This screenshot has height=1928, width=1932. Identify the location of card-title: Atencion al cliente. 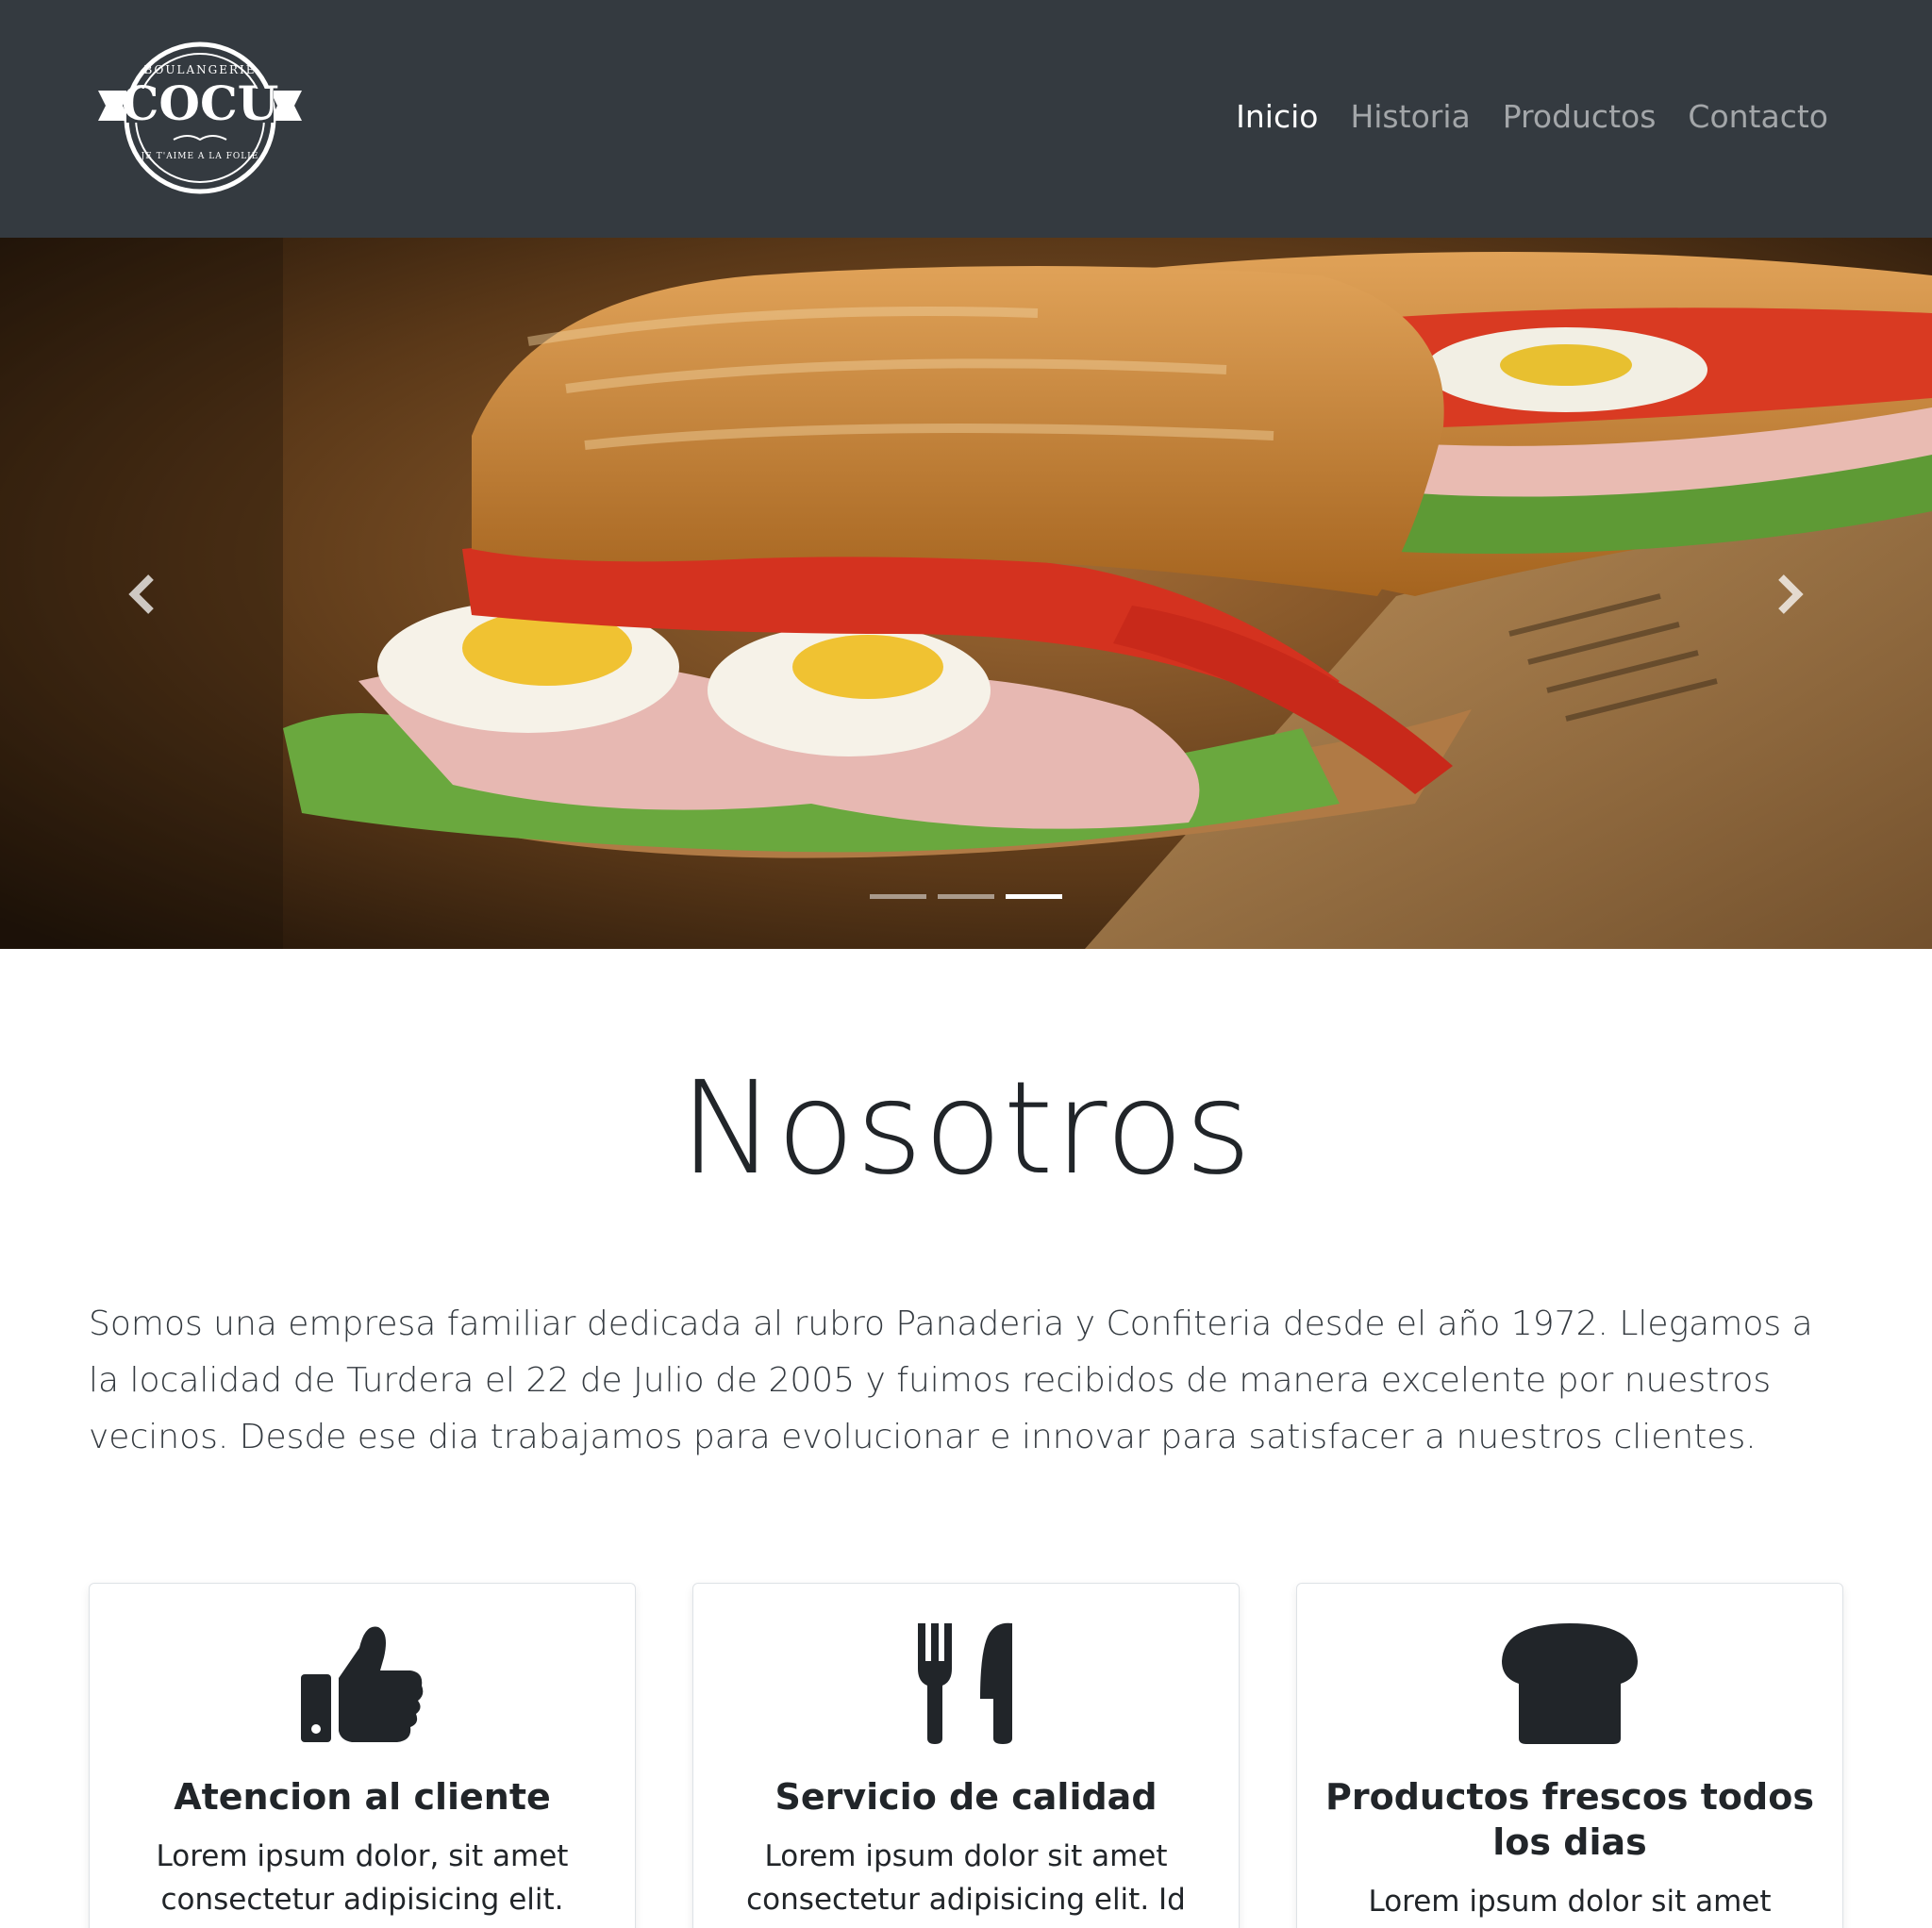
(363, 1797).